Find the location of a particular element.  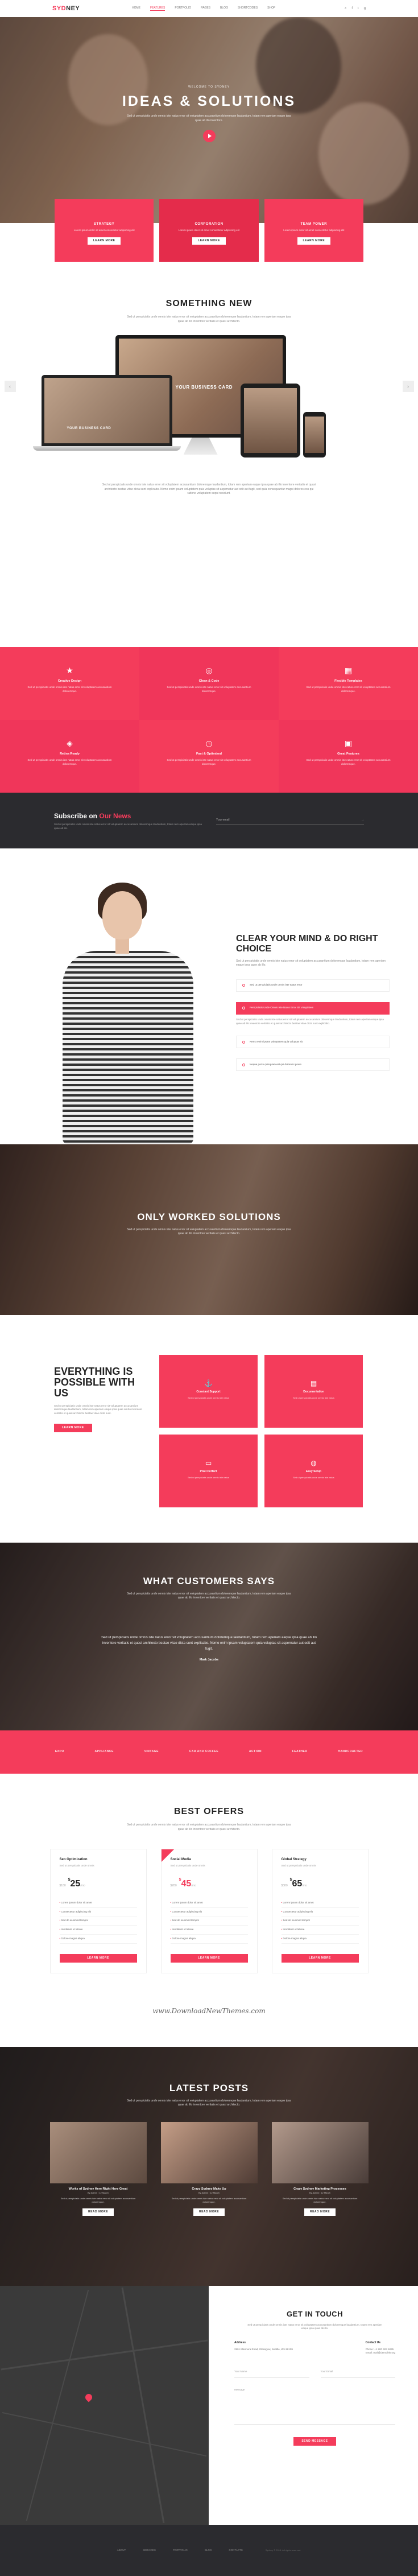

section-title: BEST OFFERS is located at coordinates (209, 1811).